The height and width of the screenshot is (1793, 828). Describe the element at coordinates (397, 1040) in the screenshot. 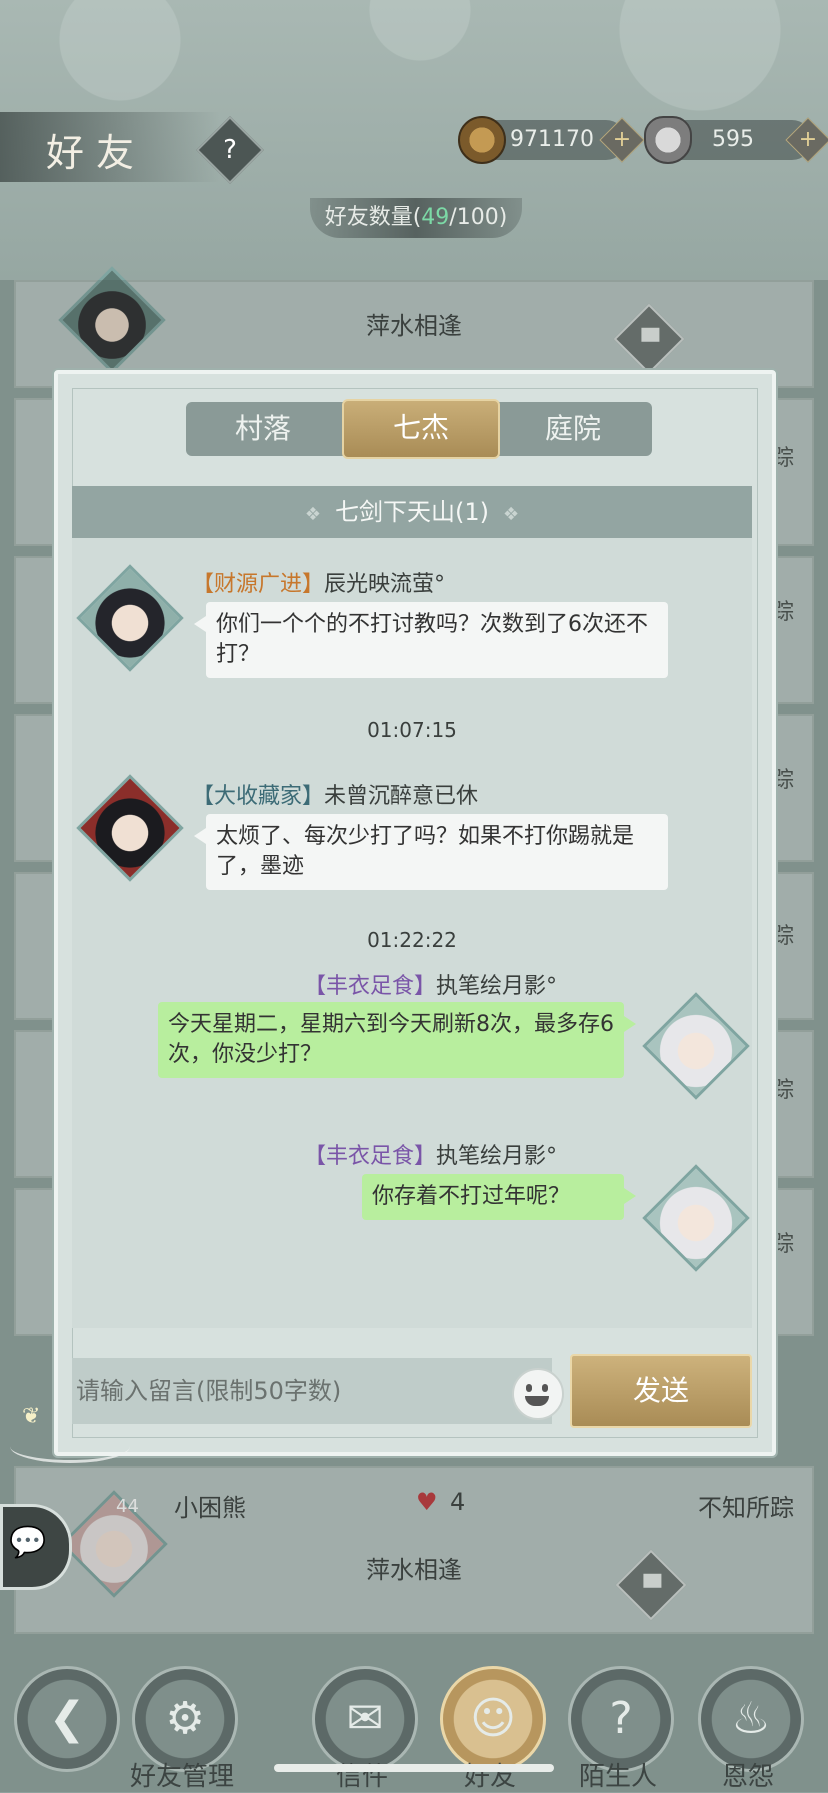

I see `message-bubble: 今天星期二，星期六到今天刷新8次，最多存6次，你没少打？` at that location.